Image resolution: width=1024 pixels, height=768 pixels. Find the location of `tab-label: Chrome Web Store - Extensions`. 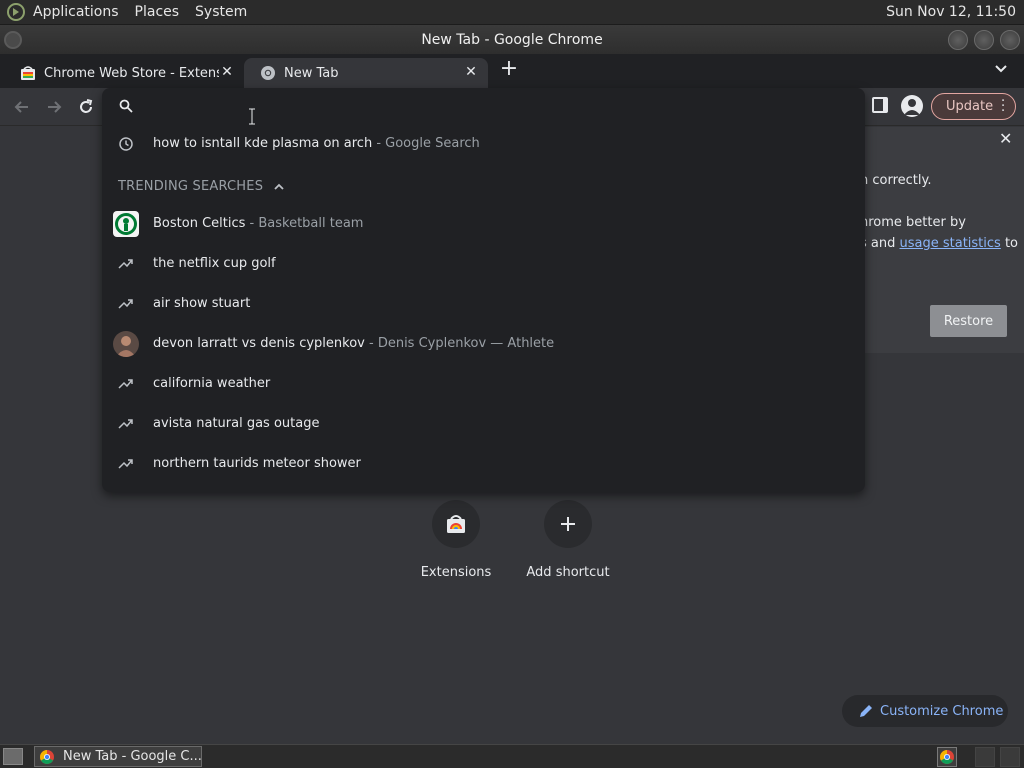

tab-label: Chrome Web Store - Extensions is located at coordinates (131, 73).